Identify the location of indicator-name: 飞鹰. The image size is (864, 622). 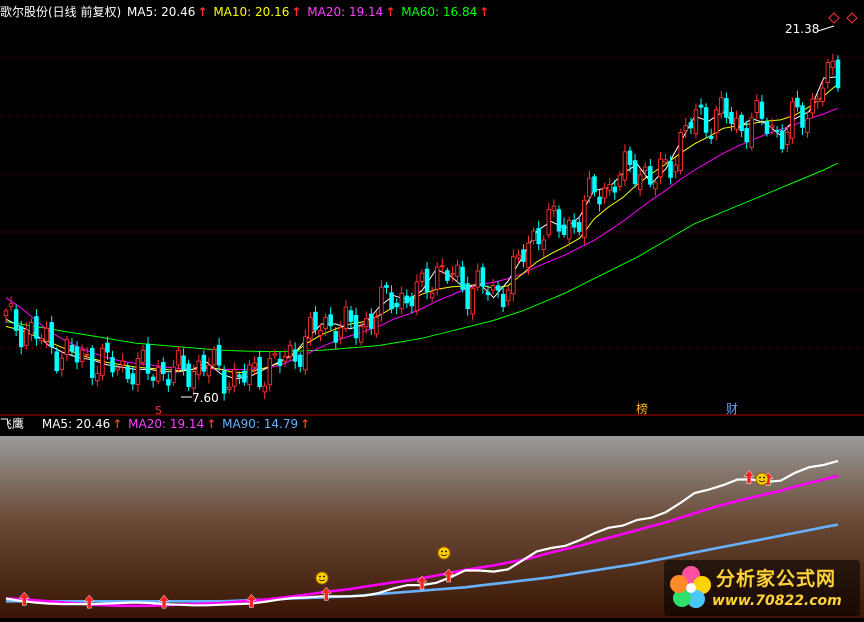
(12, 424).